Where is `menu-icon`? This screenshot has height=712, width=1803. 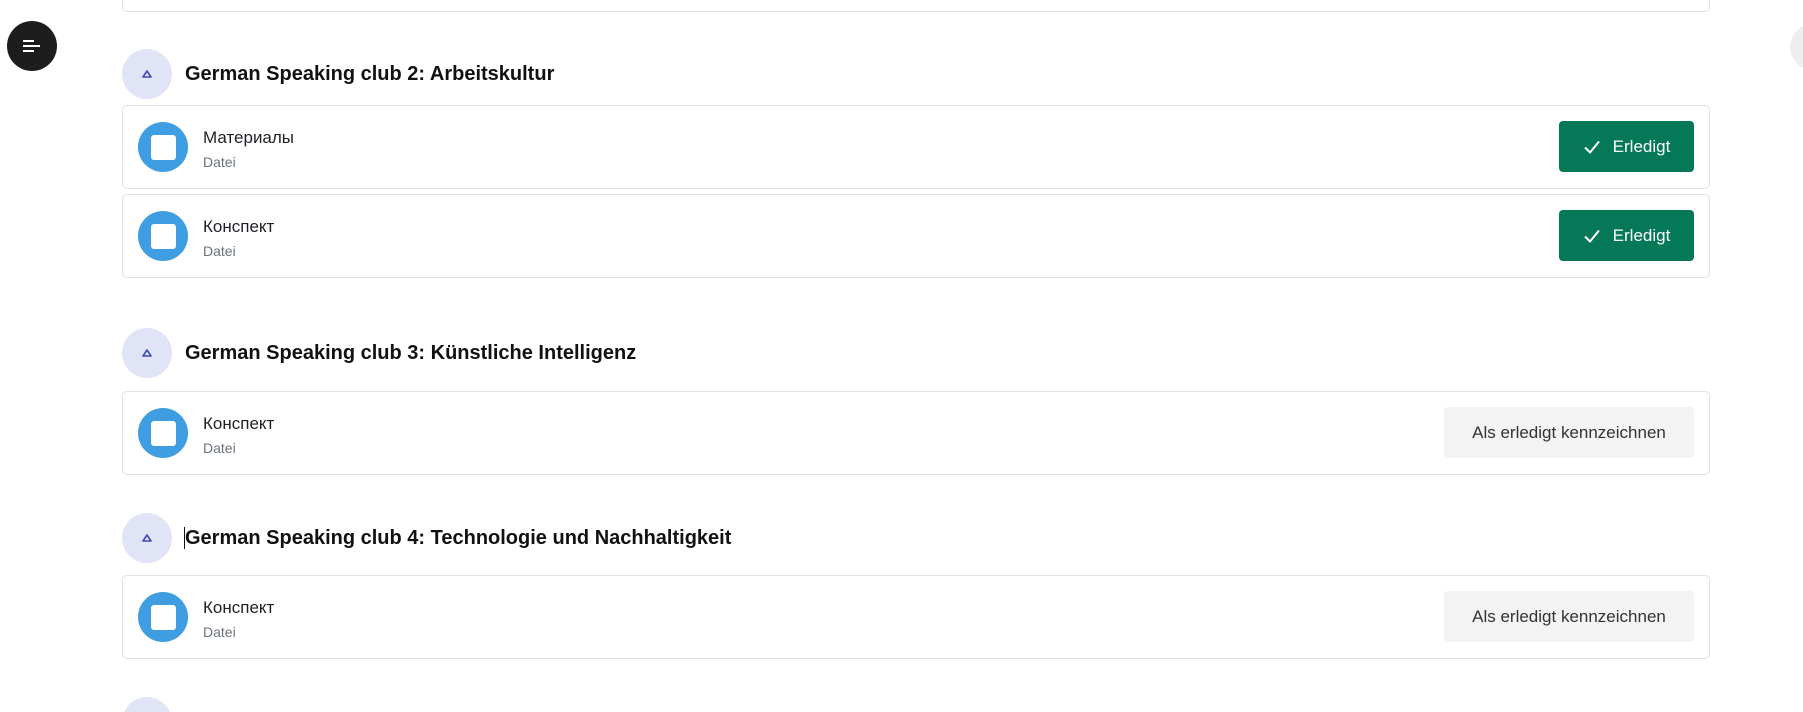 menu-icon is located at coordinates (31, 46).